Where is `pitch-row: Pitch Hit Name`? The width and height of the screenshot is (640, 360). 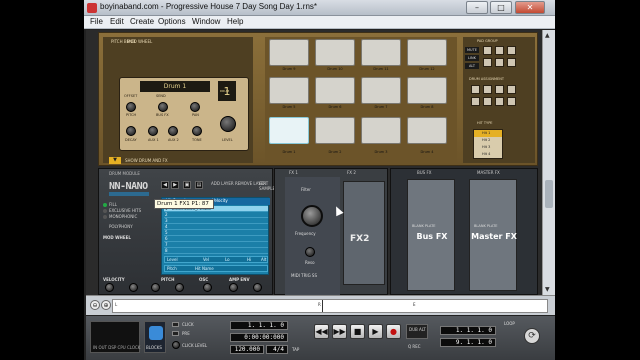
pitch-row: Pitch Hit Name is located at coordinates (216, 268).